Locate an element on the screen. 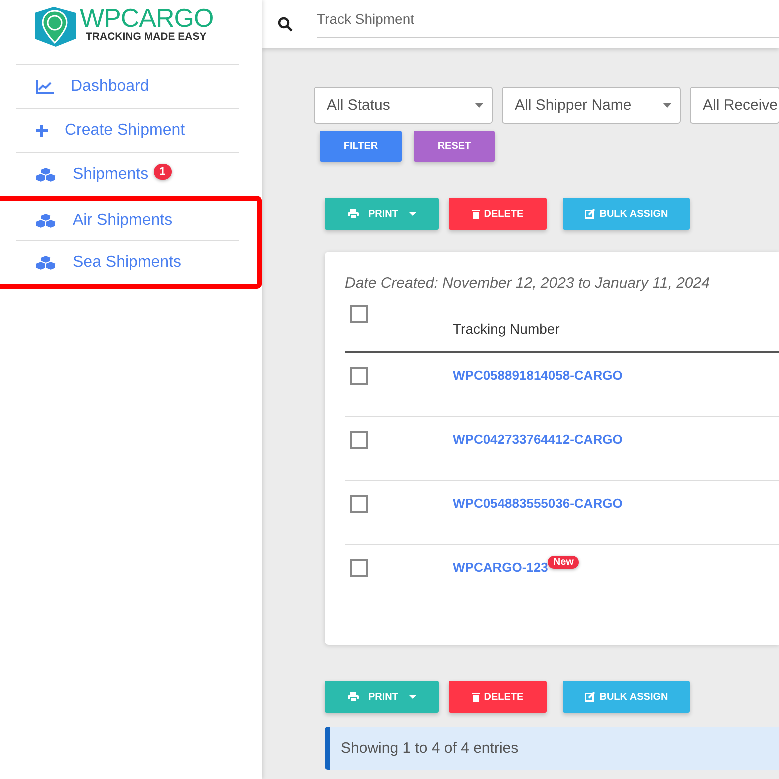 Image resolution: width=779 pixels, height=779 pixels. plus-icon is located at coordinates (42, 130).